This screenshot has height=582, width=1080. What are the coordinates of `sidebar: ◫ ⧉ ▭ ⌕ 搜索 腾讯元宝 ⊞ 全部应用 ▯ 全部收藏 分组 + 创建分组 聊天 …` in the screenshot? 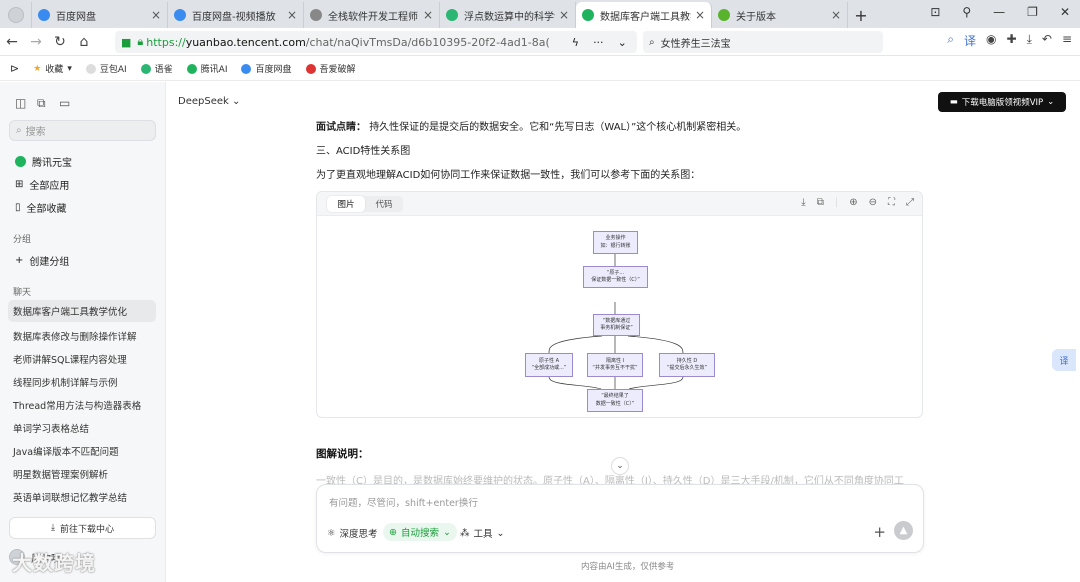 It's located at (83, 332).